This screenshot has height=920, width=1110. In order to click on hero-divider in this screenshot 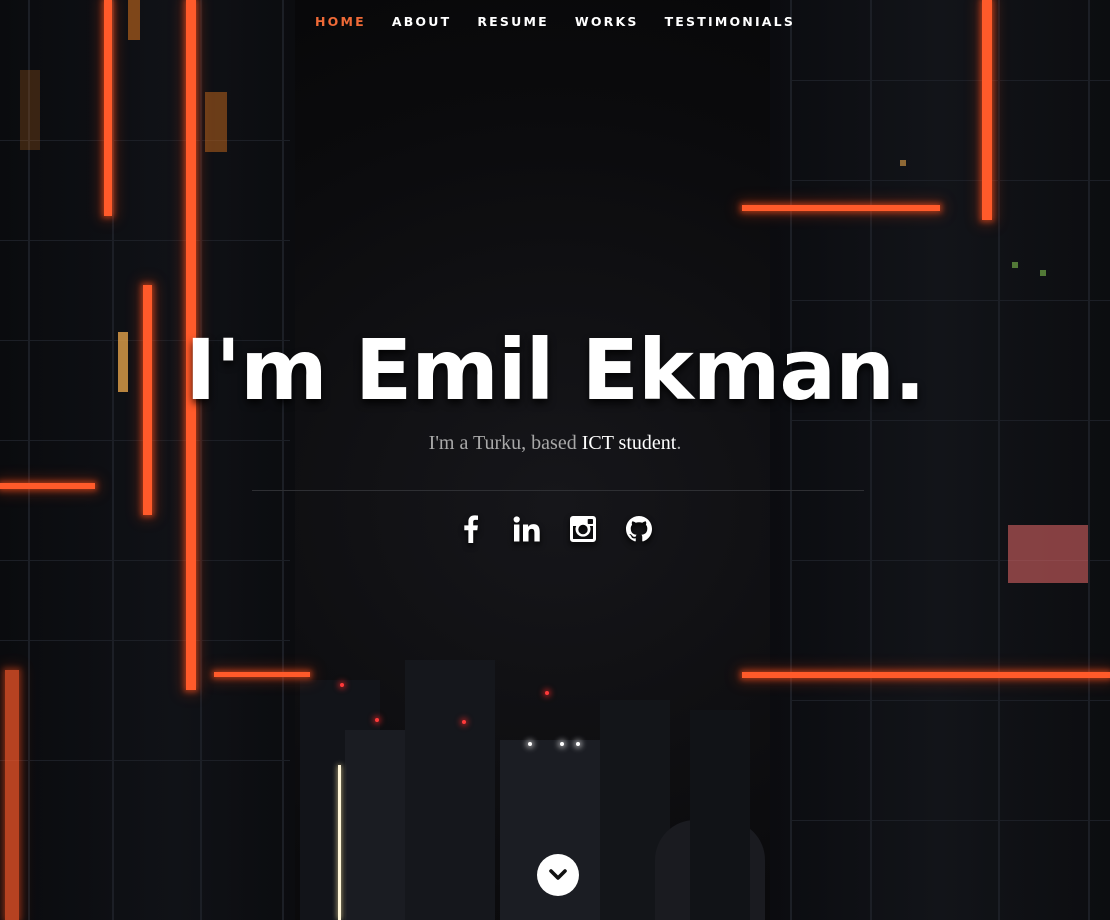, I will do `click(558, 490)`.